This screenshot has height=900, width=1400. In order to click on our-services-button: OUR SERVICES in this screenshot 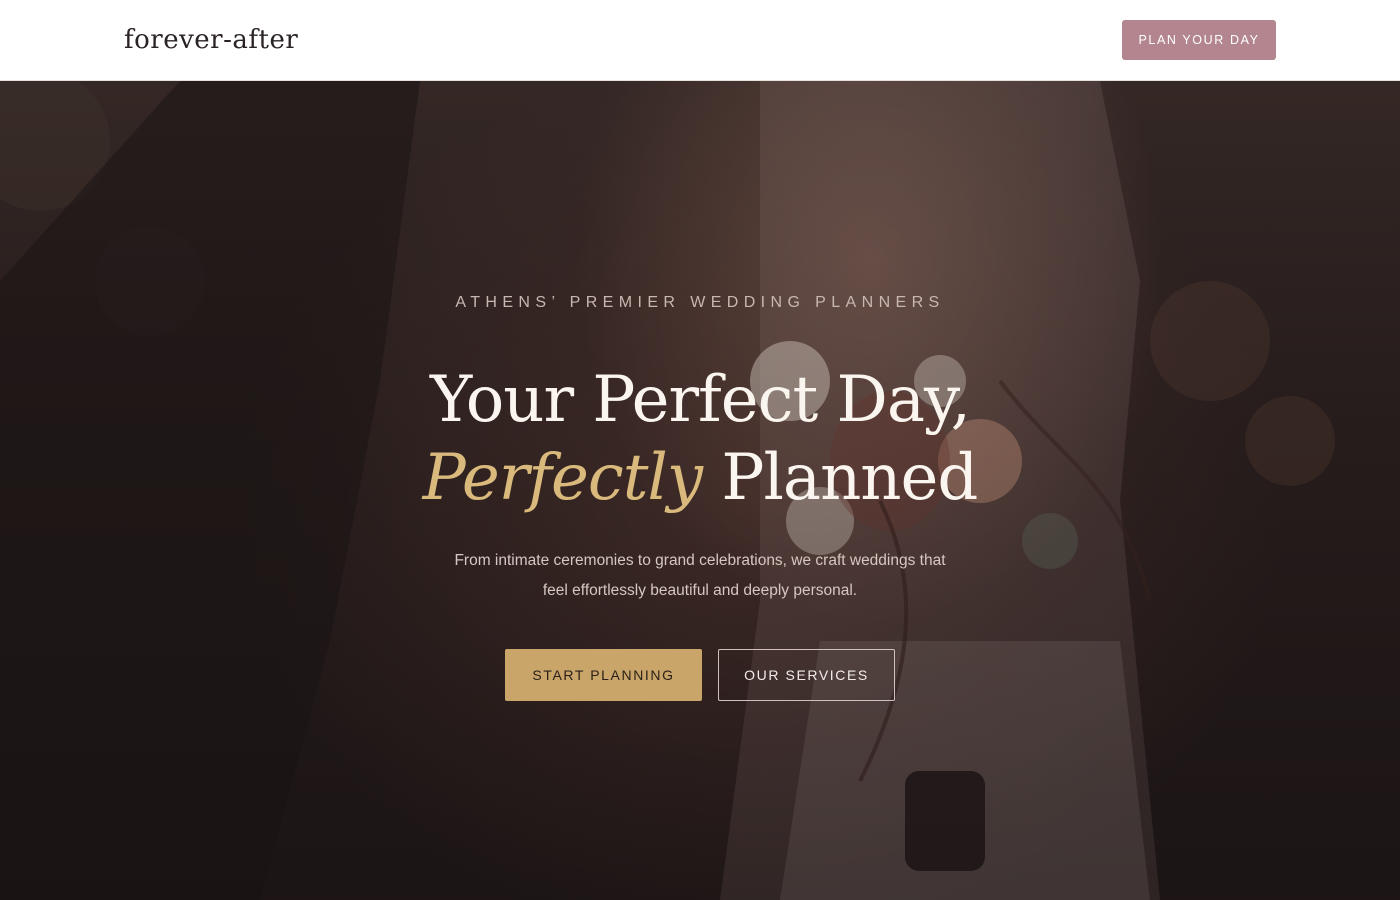, I will do `click(806, 675)`.